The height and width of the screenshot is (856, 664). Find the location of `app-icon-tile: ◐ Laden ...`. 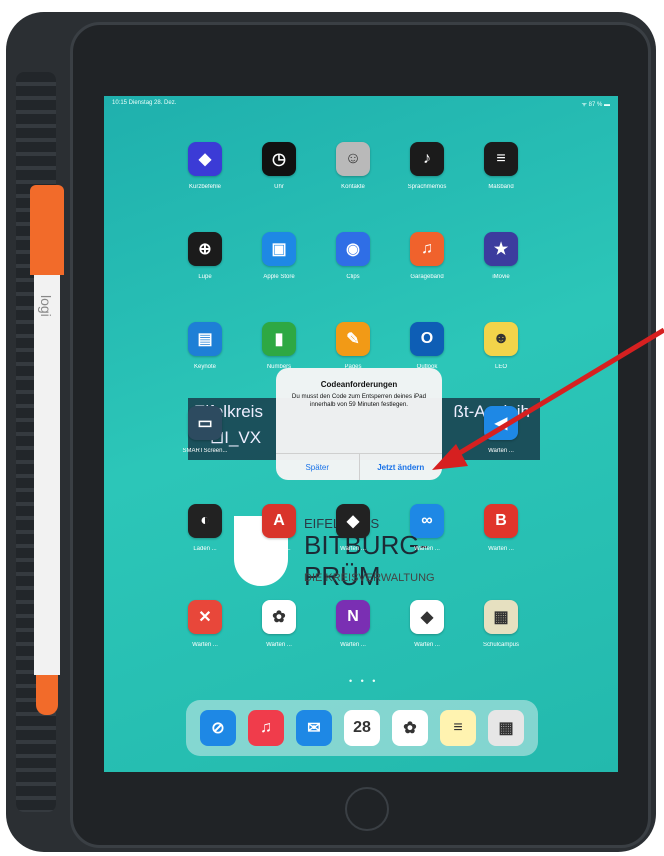

app-icon-tile: ◐ Laden ... is located at coordinates (205, 537).